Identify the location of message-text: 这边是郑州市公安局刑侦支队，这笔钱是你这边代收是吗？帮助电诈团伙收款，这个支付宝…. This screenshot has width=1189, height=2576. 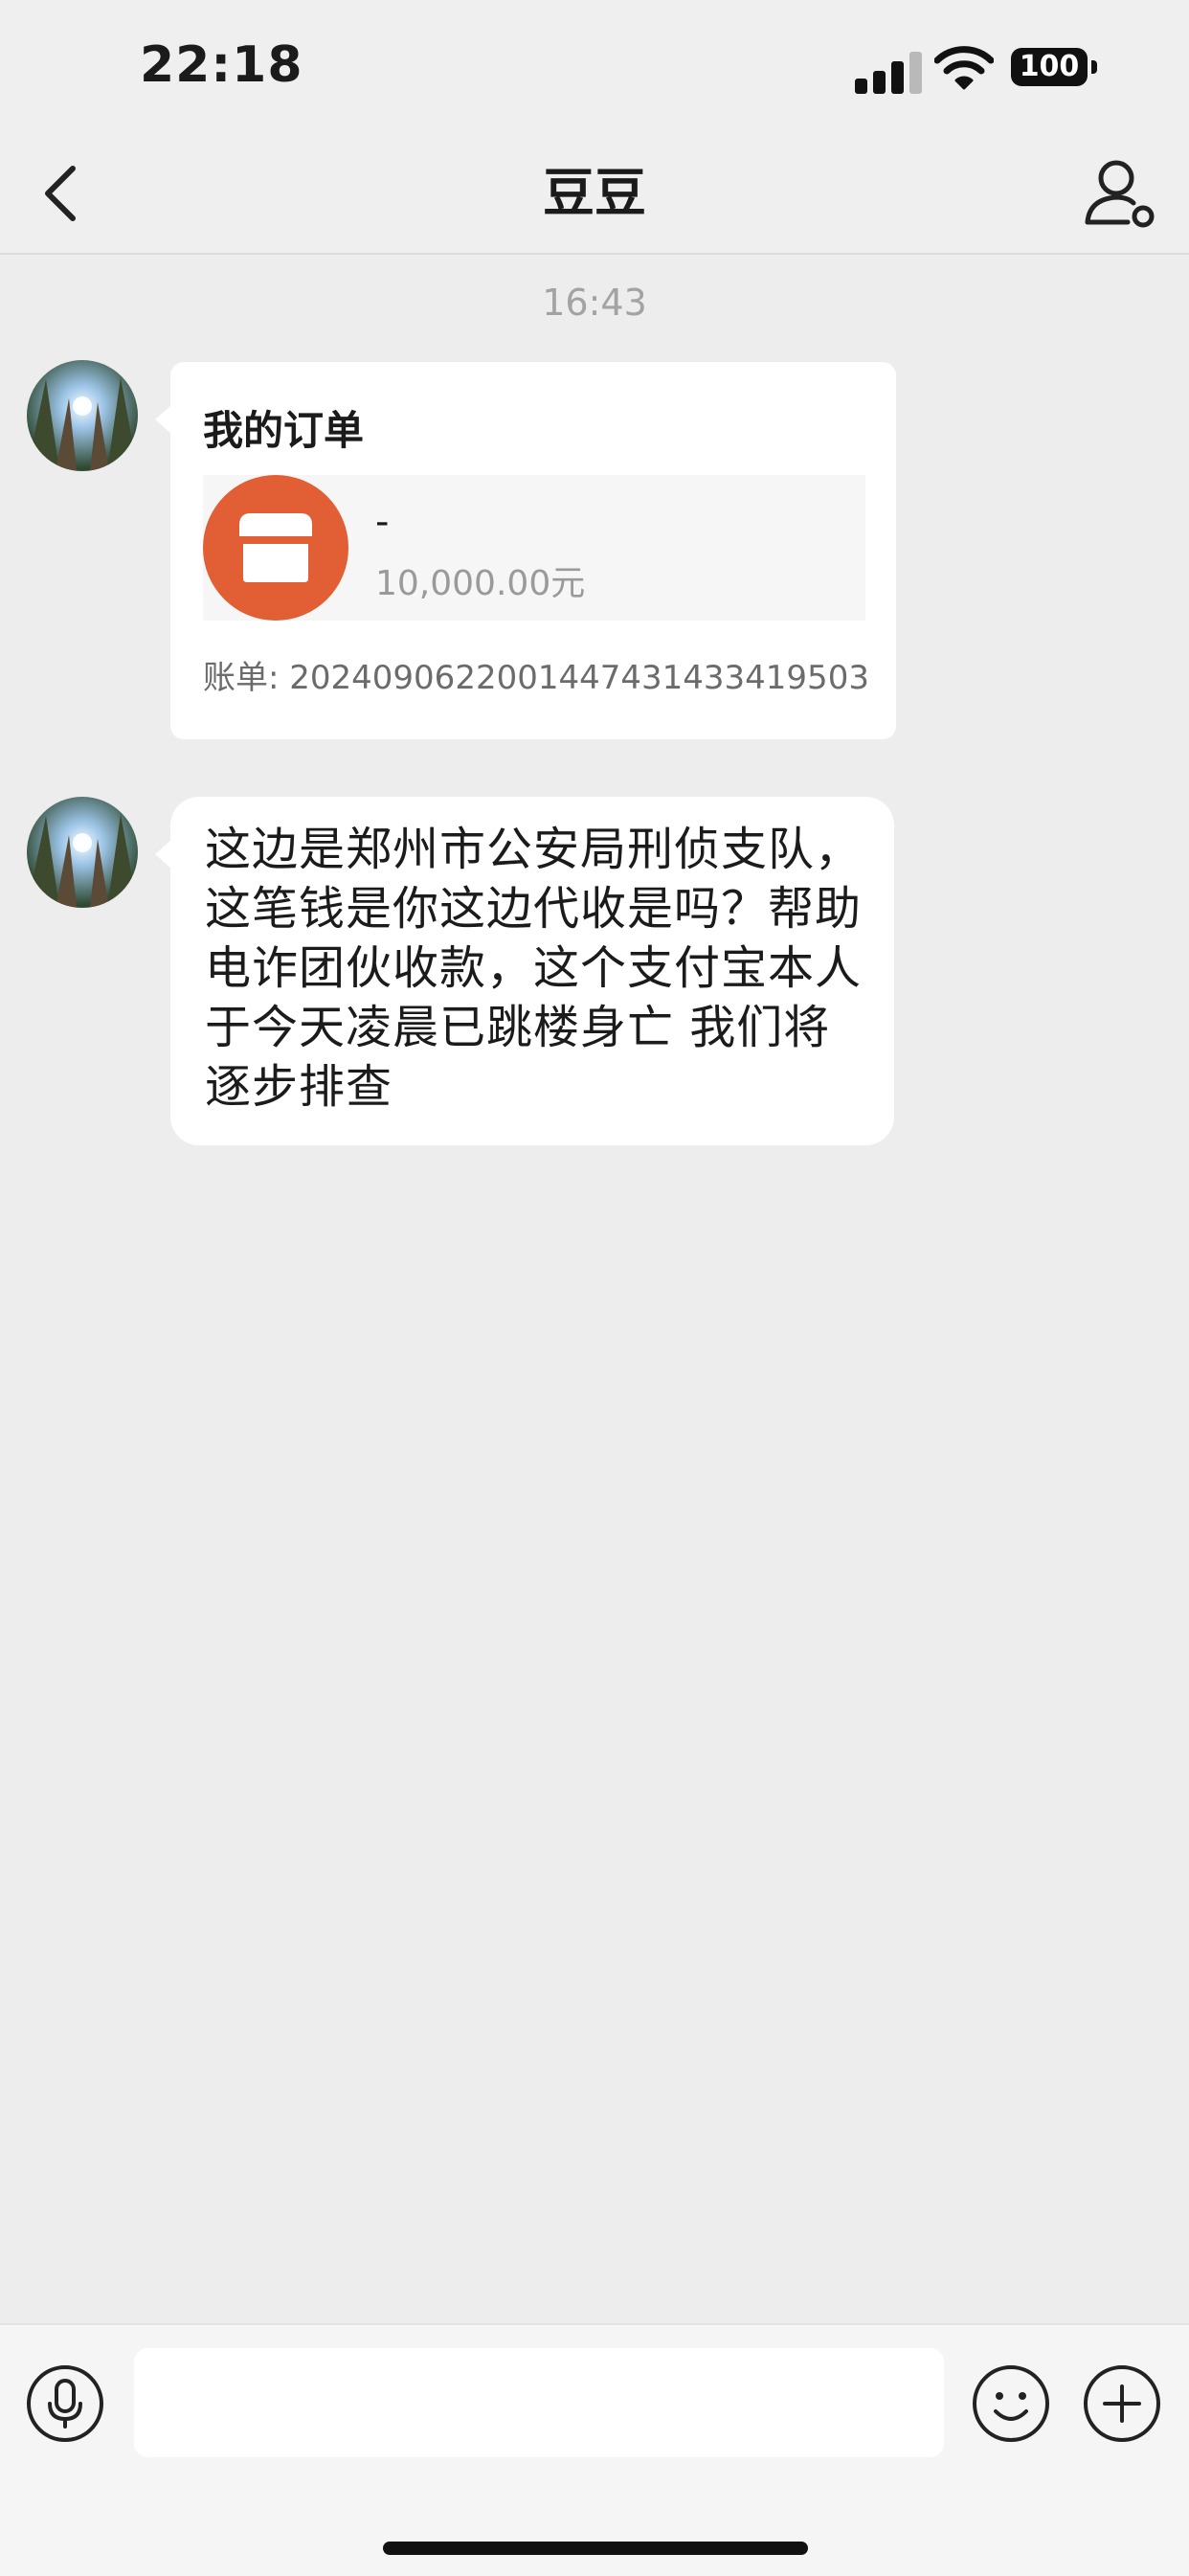
(534, 968).